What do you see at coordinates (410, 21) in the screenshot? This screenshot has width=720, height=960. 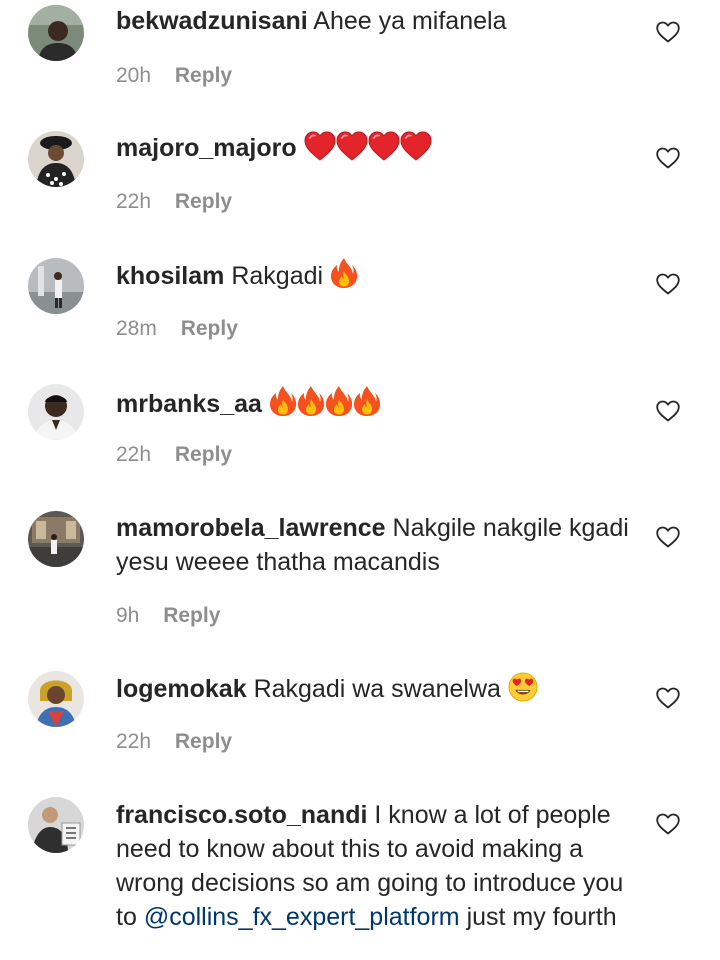 I see `comment-body: Ahee ya mifanela` at bounding box center [410, 21].